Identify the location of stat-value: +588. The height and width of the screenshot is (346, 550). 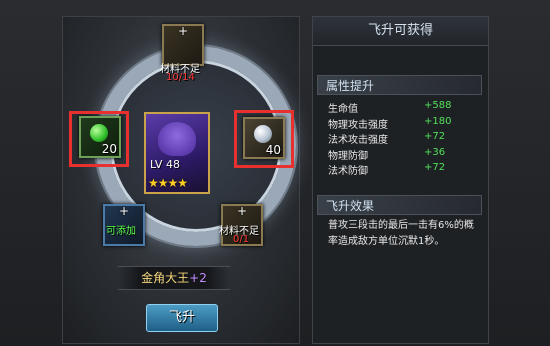
(438, 105).